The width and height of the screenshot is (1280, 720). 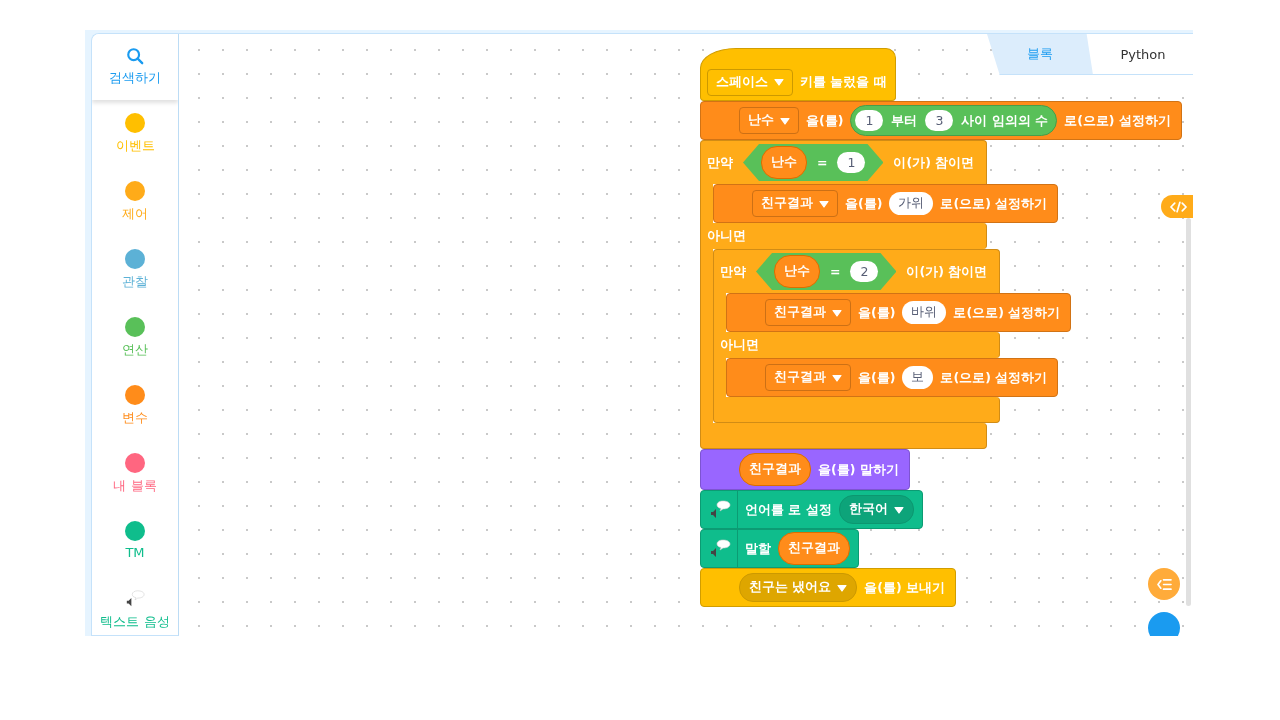 I want to click on category-label: 연산, so click(x=135, y=350).